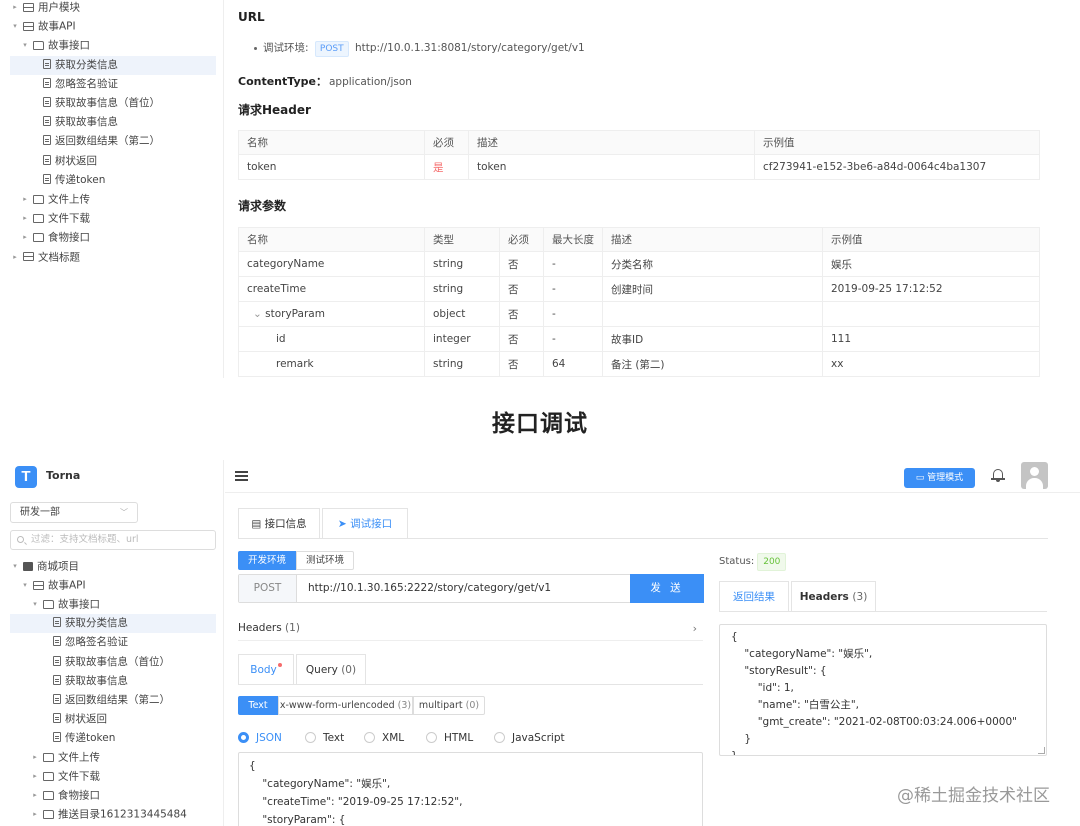 The height and width of the screenshot is (826, 1080). I want to click on tree-item-label: 文件上传, so click(69, 199).